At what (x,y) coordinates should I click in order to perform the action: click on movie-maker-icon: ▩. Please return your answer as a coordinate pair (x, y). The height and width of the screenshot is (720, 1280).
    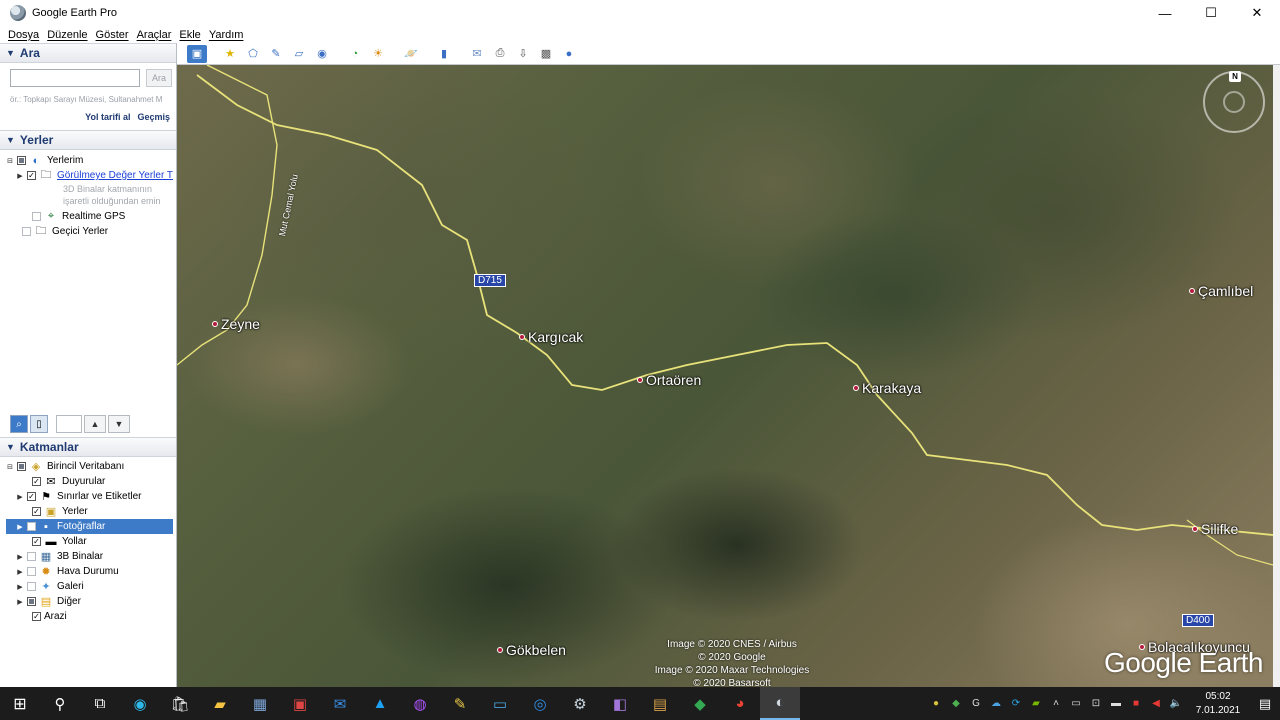
    Looking at the image, I should click on (546, 54).